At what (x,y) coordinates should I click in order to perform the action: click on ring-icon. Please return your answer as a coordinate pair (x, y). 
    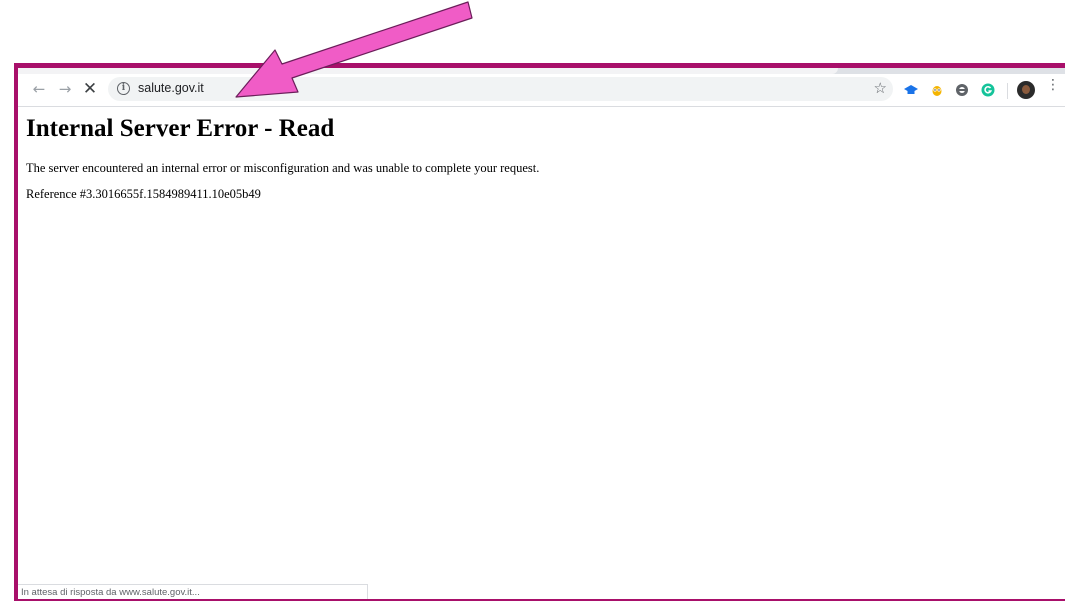
    Looking at the image, I should click on (962, 90).